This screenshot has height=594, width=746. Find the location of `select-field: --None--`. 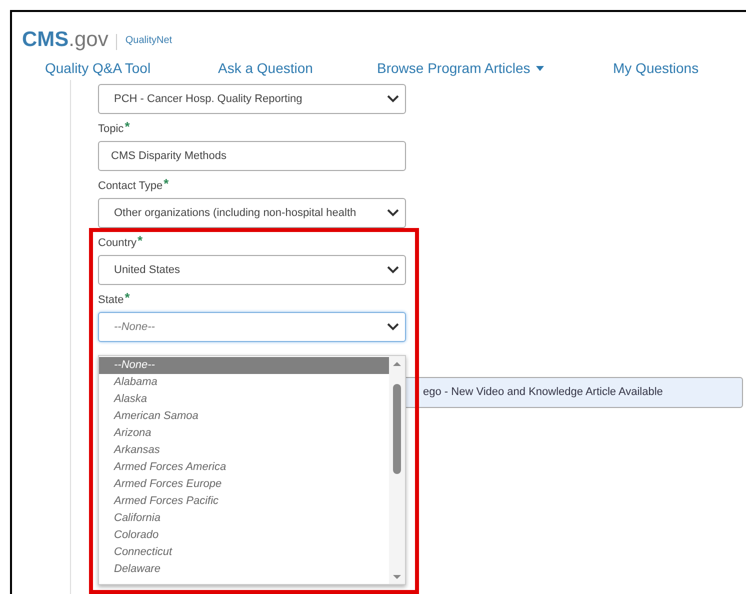

select-field: --None-- is located at coordinates (252, 327).